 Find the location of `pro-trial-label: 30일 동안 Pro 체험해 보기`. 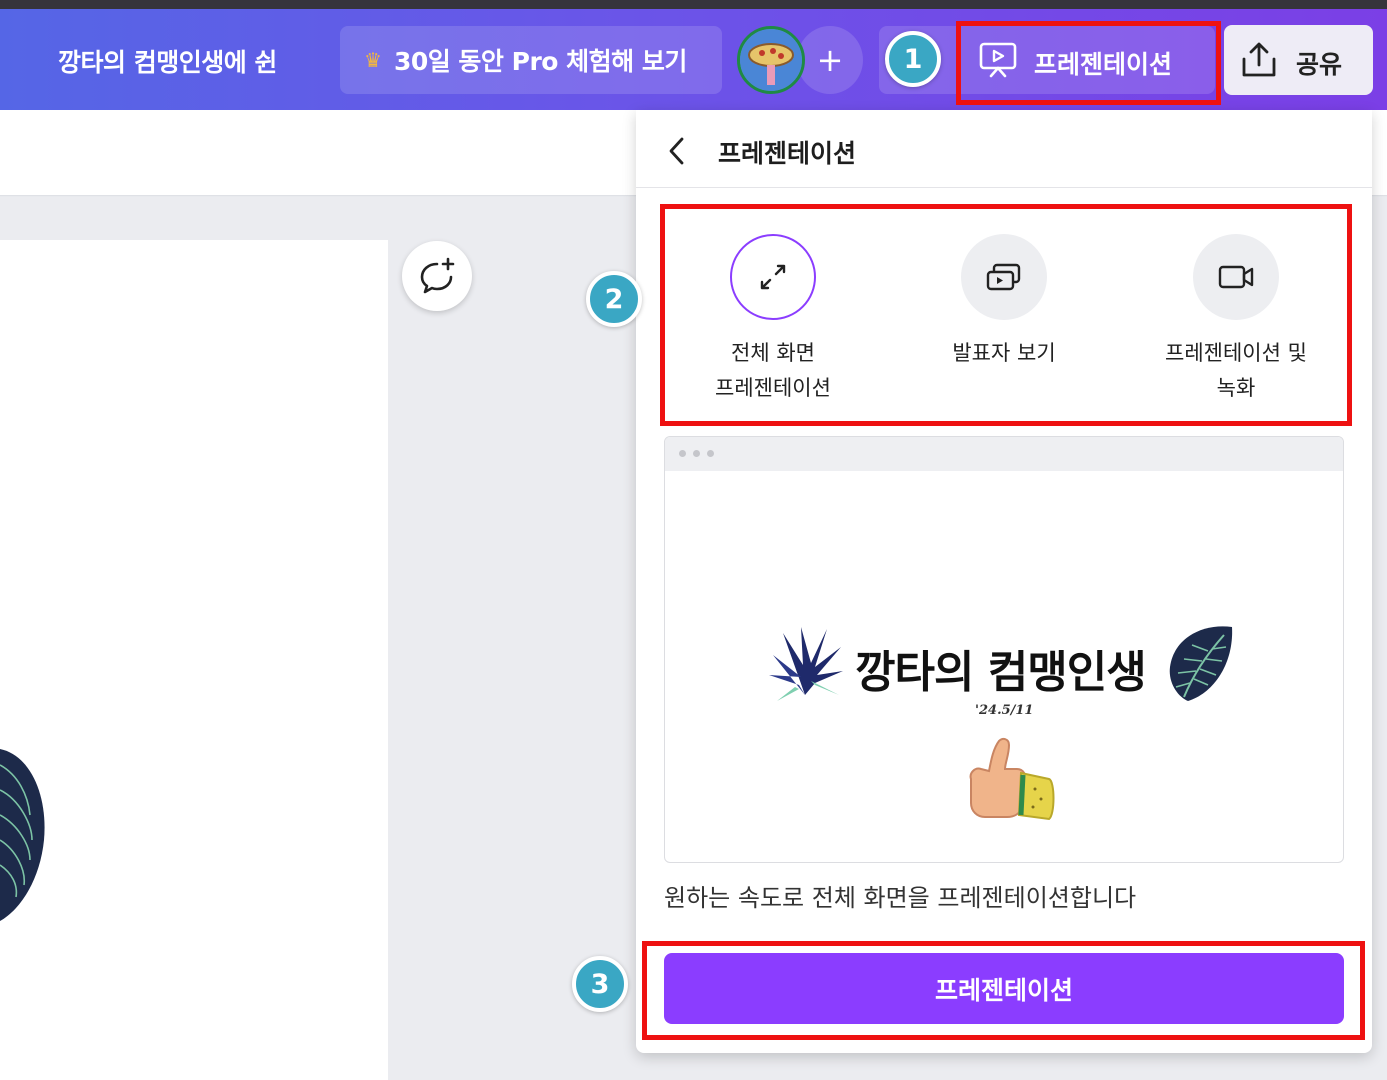

pro-trial-label: 30일 동안 Pro 체험해 보기 is located at coordinates (540, 61).